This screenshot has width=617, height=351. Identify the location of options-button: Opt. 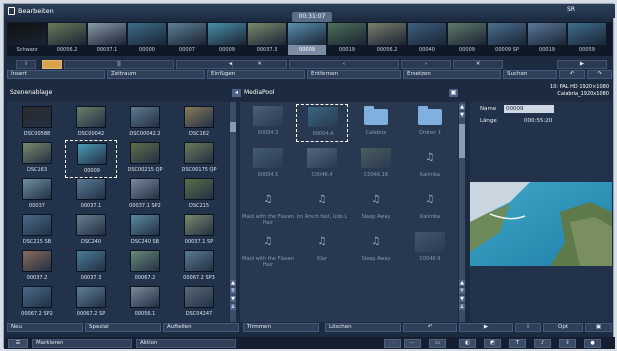
(563, 327).